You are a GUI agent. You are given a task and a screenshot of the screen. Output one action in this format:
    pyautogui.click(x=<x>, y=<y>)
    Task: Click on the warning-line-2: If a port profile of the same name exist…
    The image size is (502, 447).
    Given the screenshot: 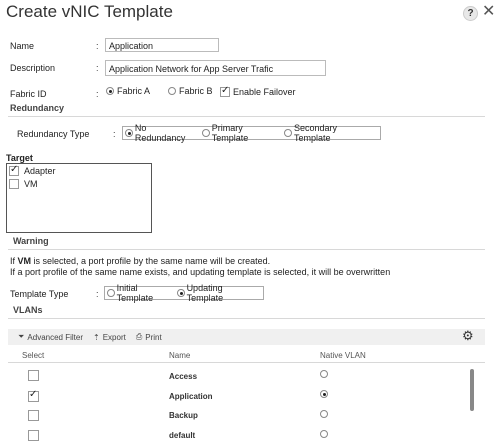 What is the action you would take?
    pyautogui.click(x=200, y=272)
    